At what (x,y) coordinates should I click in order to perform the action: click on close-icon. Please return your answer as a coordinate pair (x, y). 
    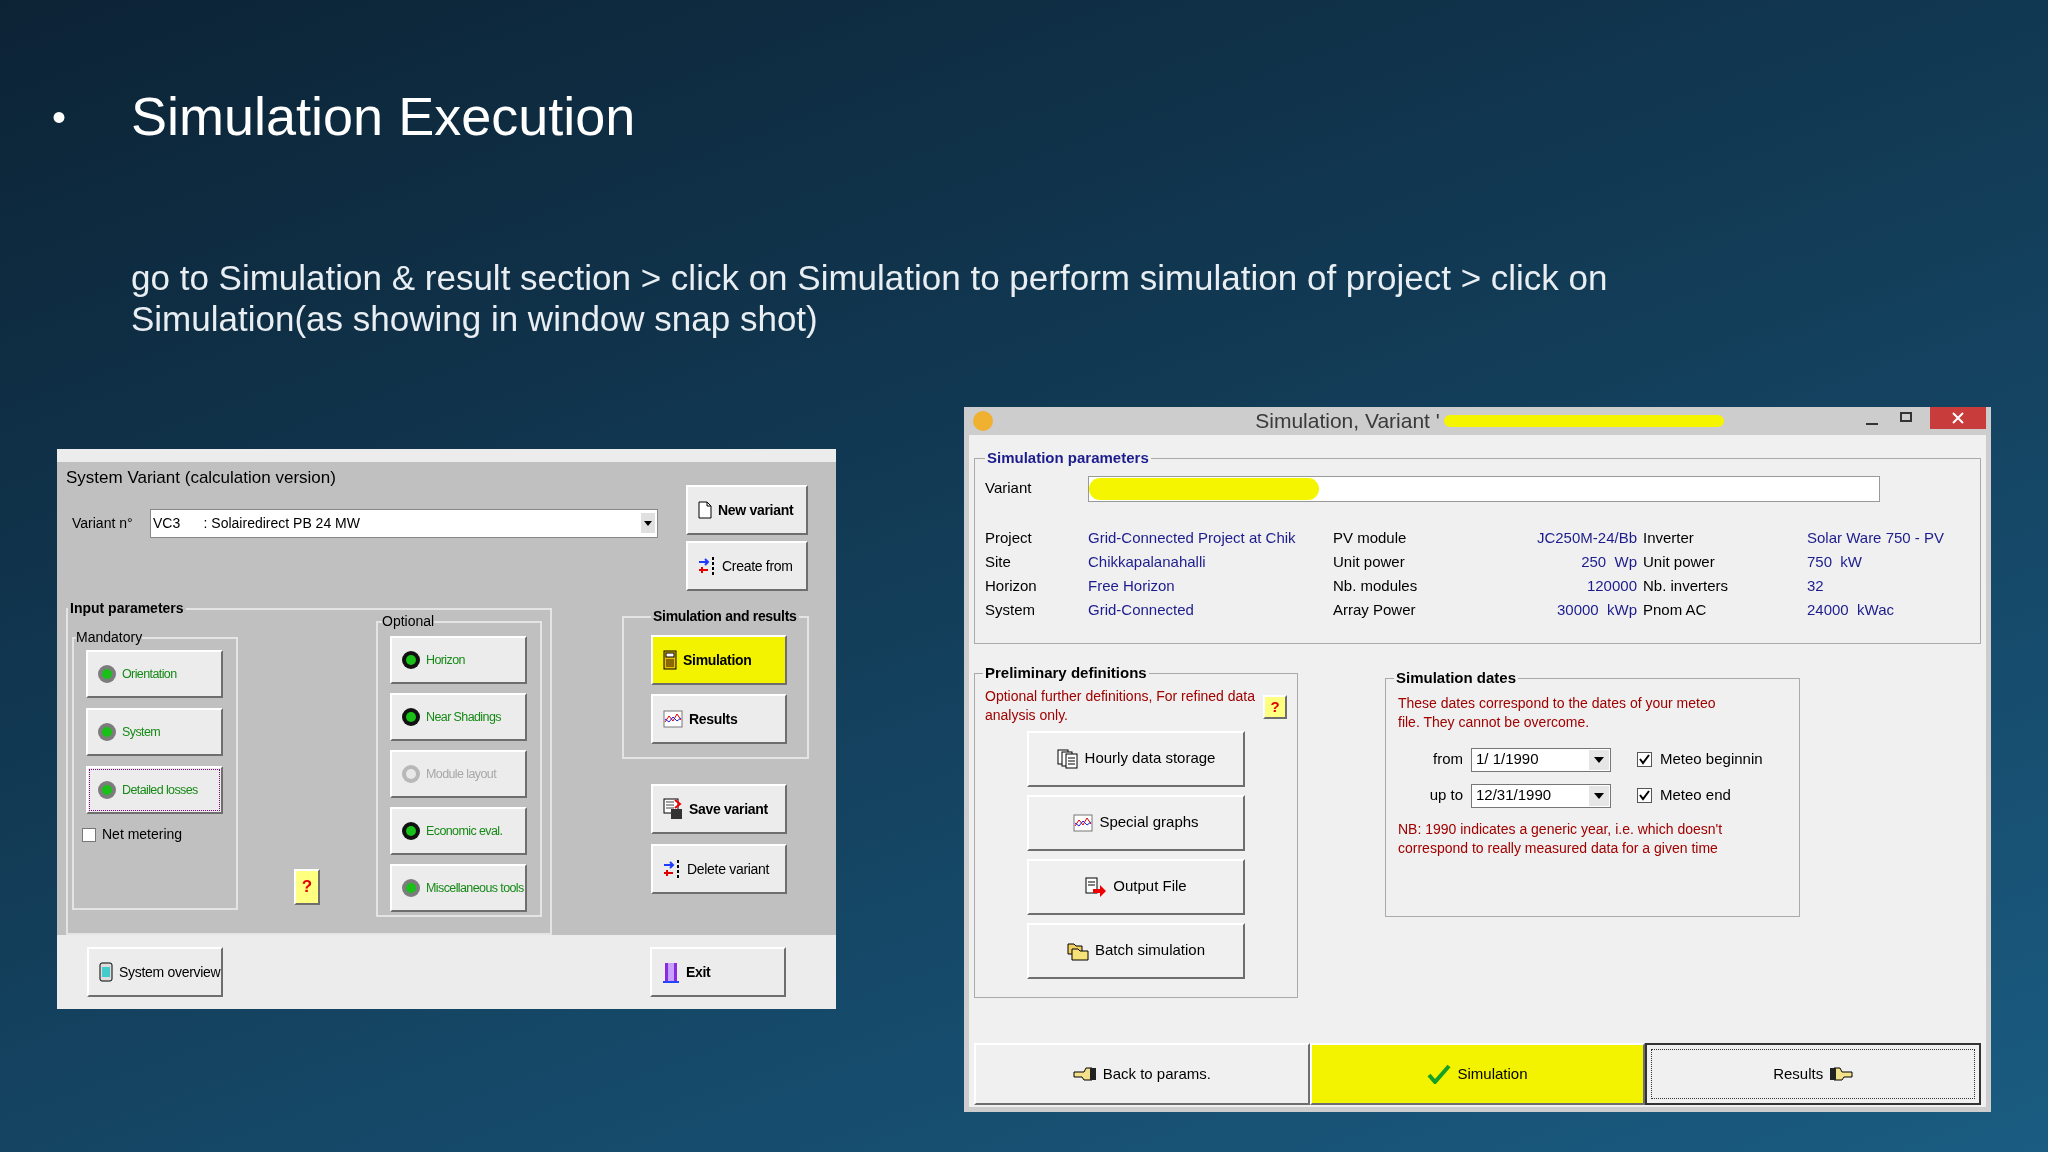
    Looking at the image, I should click on (1958, 418).